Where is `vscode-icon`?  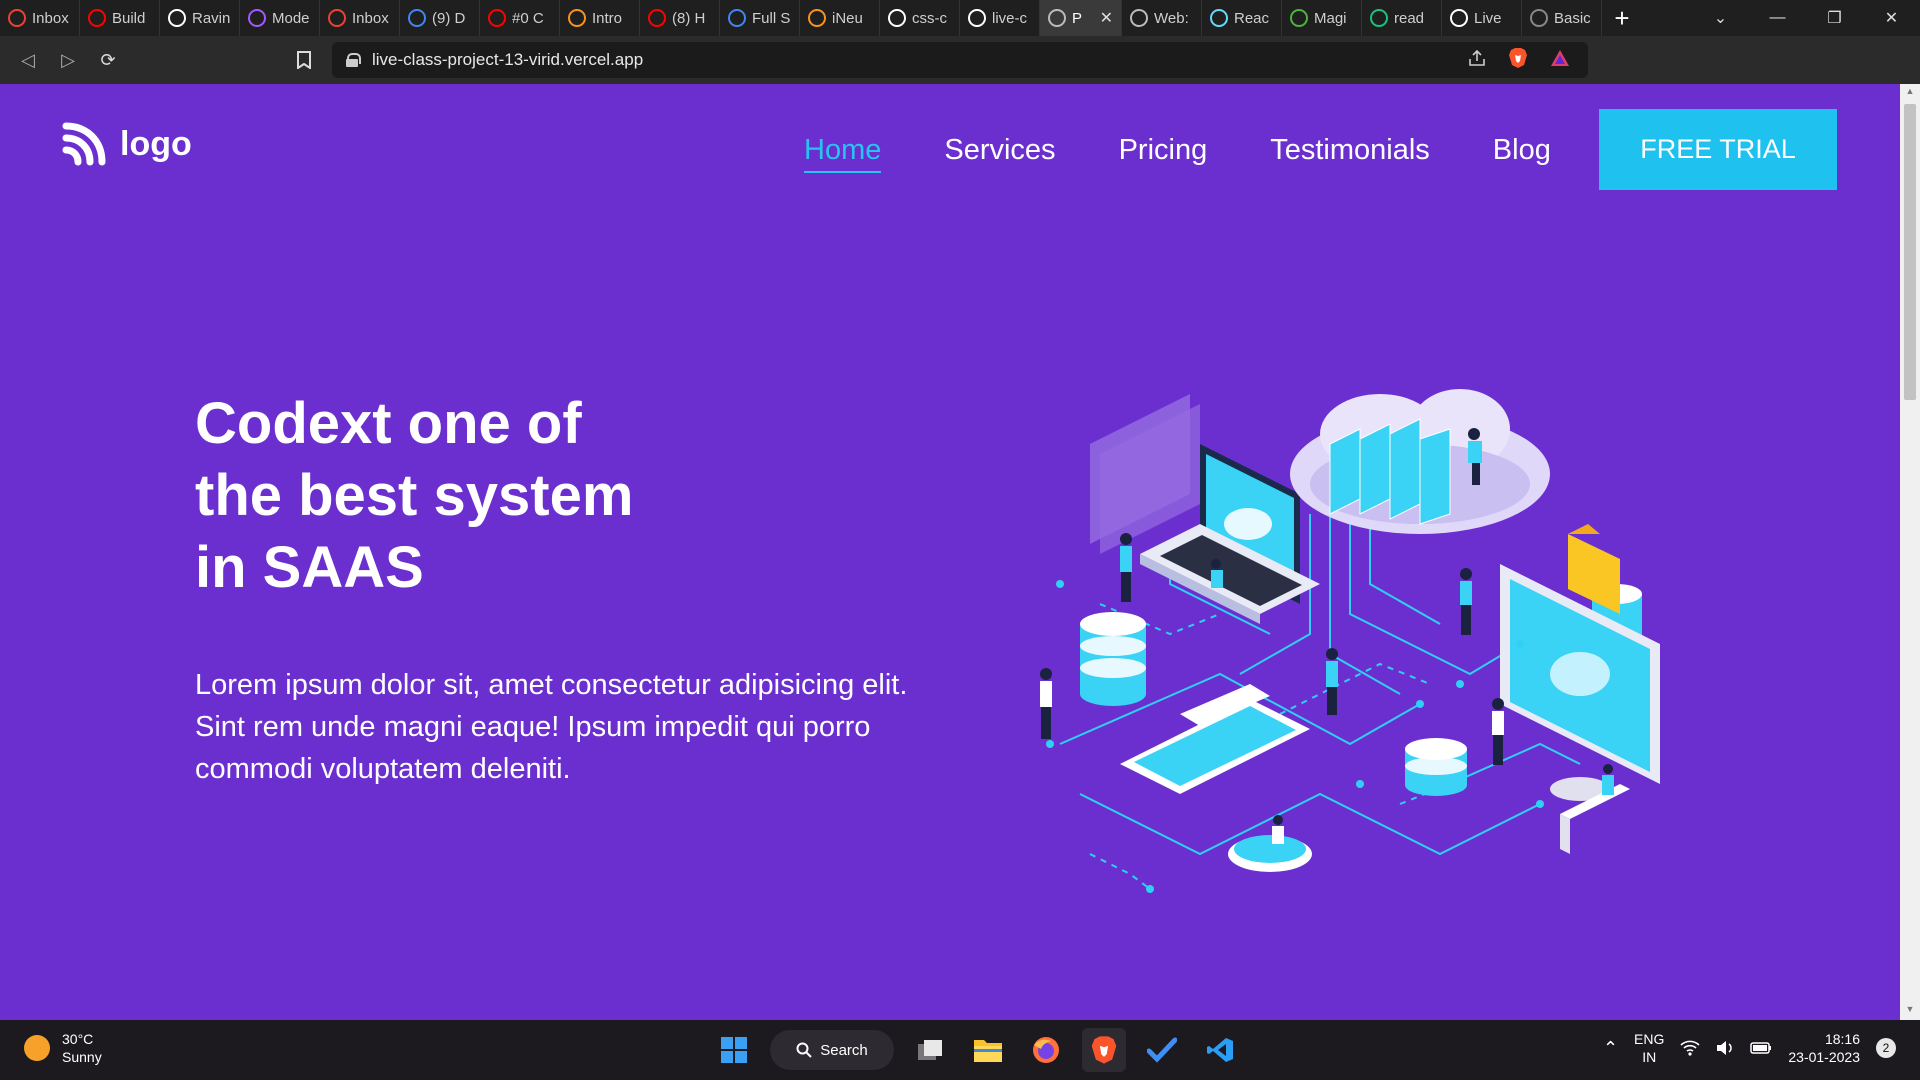
vscode-icon is located at coordinates (1220, 1050).